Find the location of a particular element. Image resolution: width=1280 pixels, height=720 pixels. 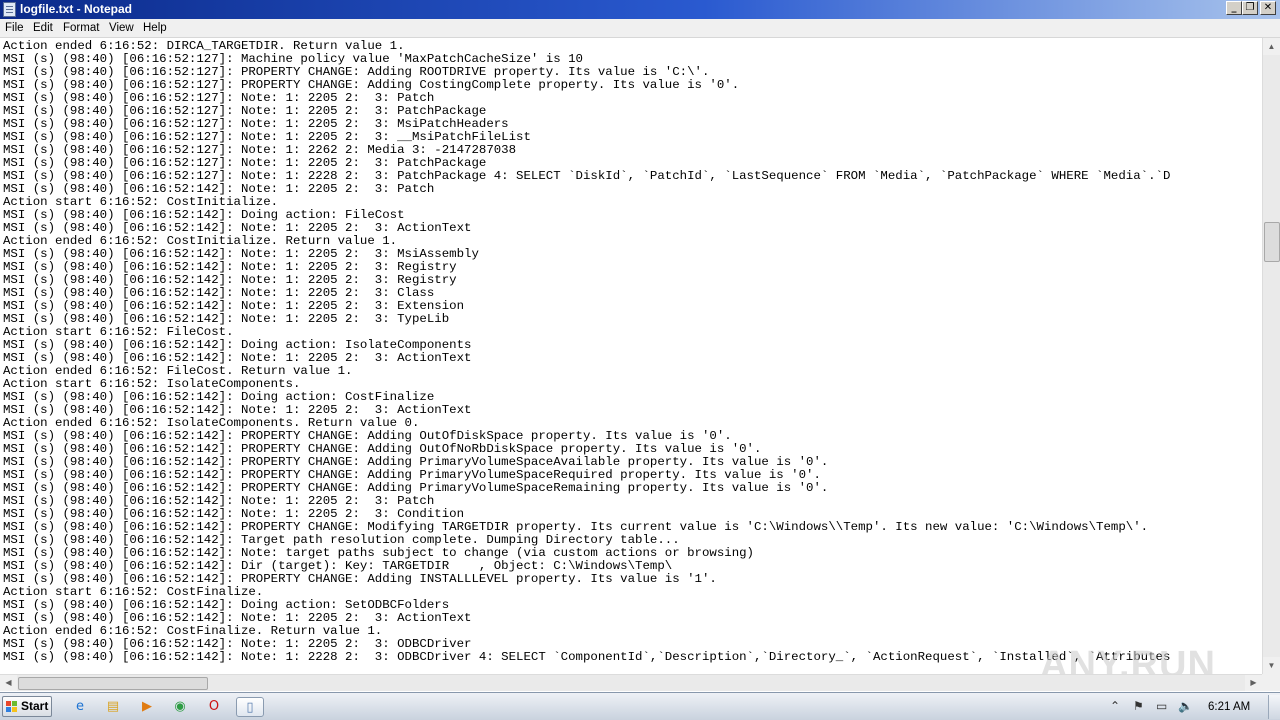

horizontal-scroll-thumb is located at coordinates (113, 683).